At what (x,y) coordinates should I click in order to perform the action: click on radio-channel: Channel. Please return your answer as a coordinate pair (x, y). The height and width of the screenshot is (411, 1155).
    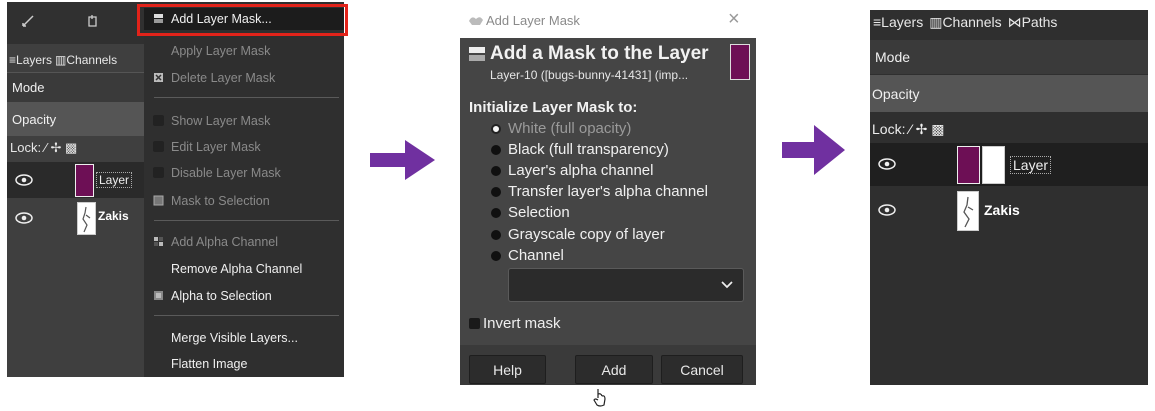
    Looking at the image, I should click on (527, 255).